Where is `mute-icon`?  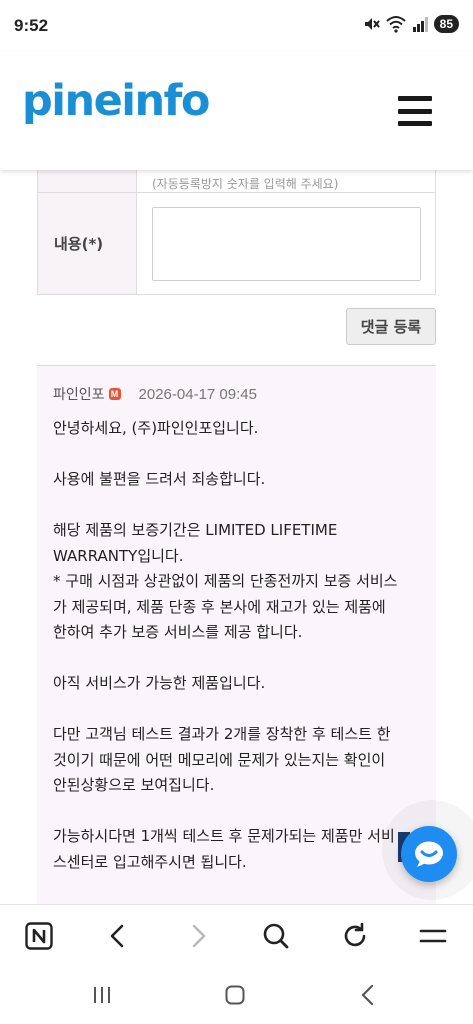 mute-icon is located at coordinates (372, 24).